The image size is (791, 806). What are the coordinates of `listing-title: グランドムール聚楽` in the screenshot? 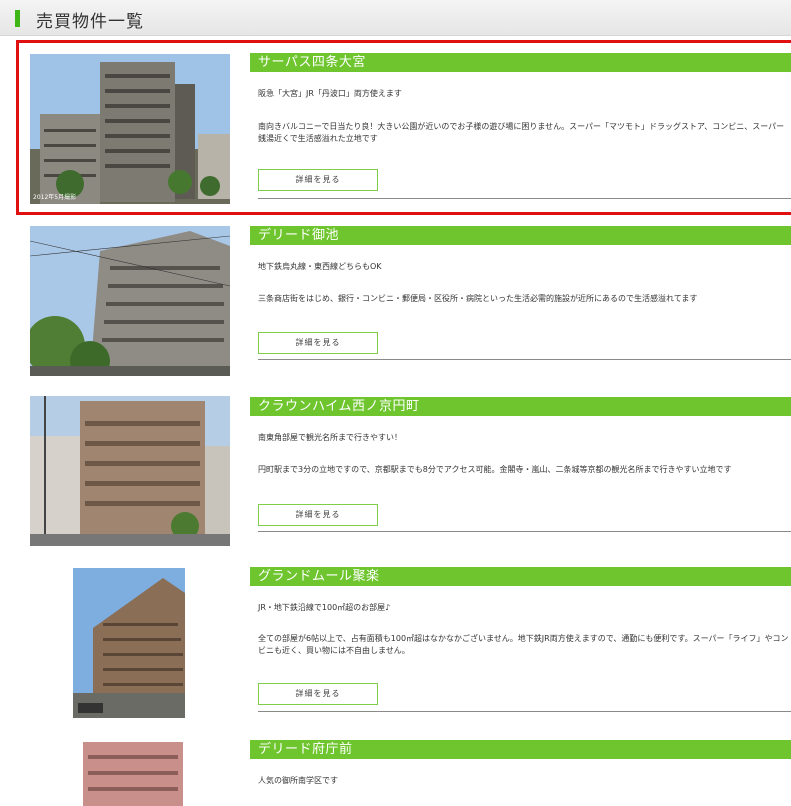 It's located at (520, 576).